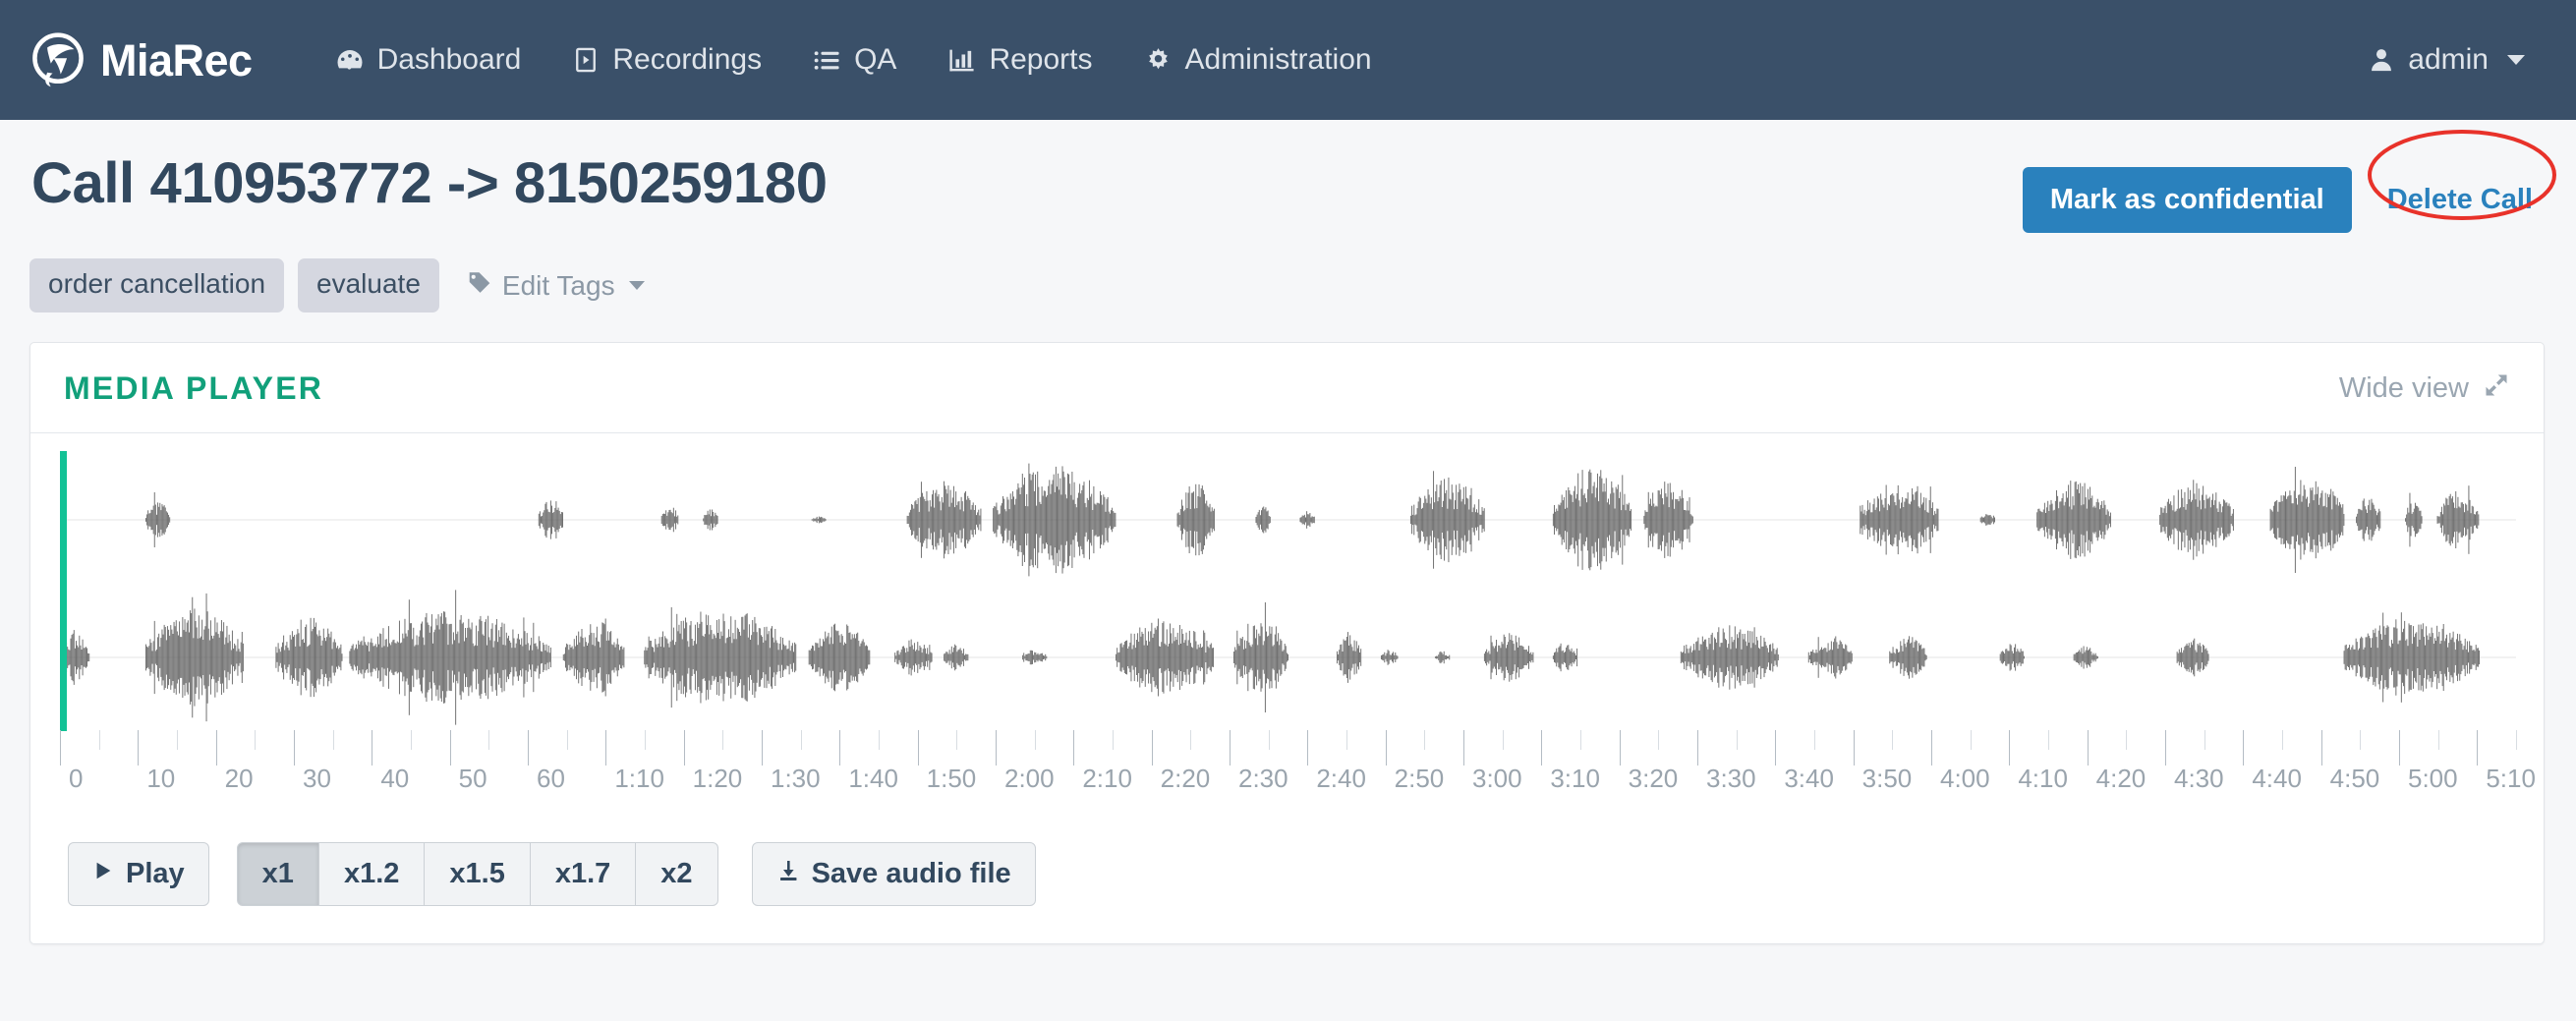 The image size is (2576, 1021). I want to click on timeline-tick-label: 2:50, so click(1419, 778).